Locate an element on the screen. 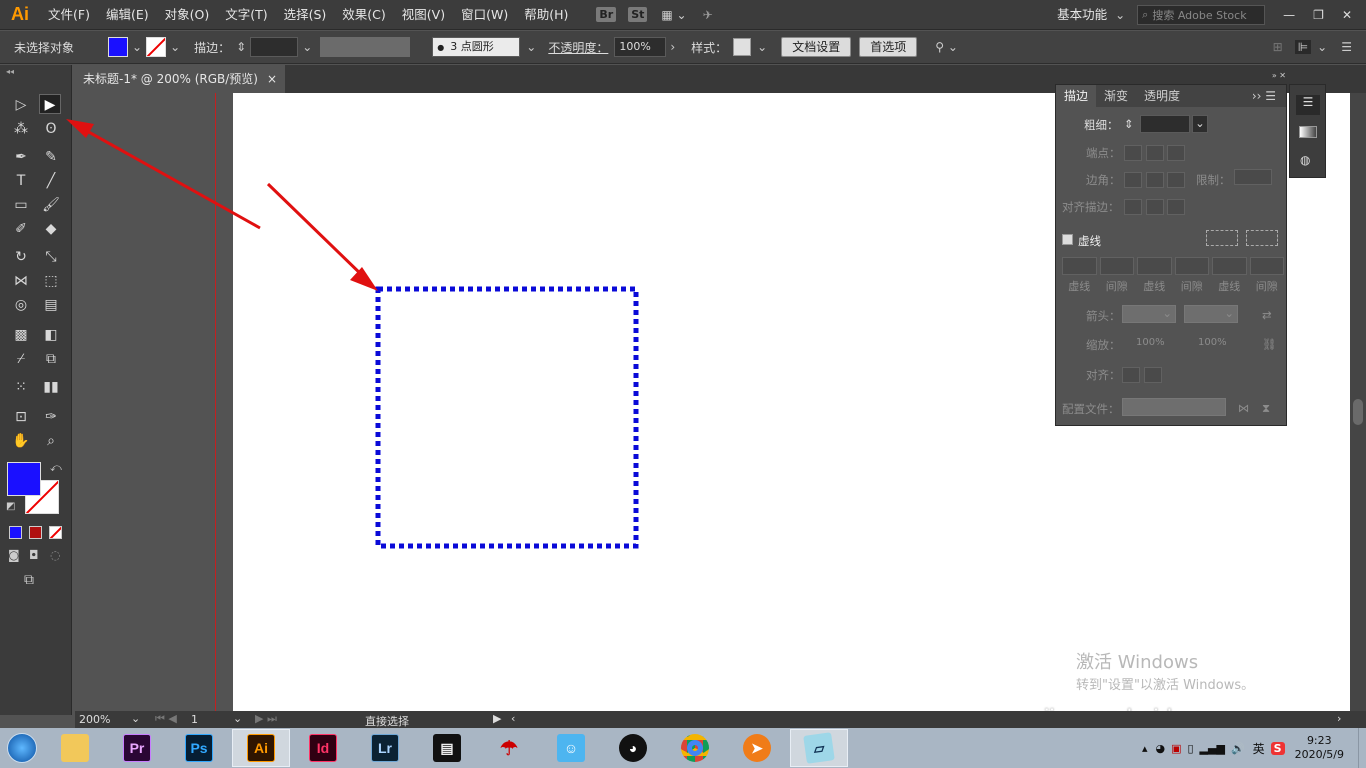  sogou-ime-icon: S is located at coordinates (1277, 748).